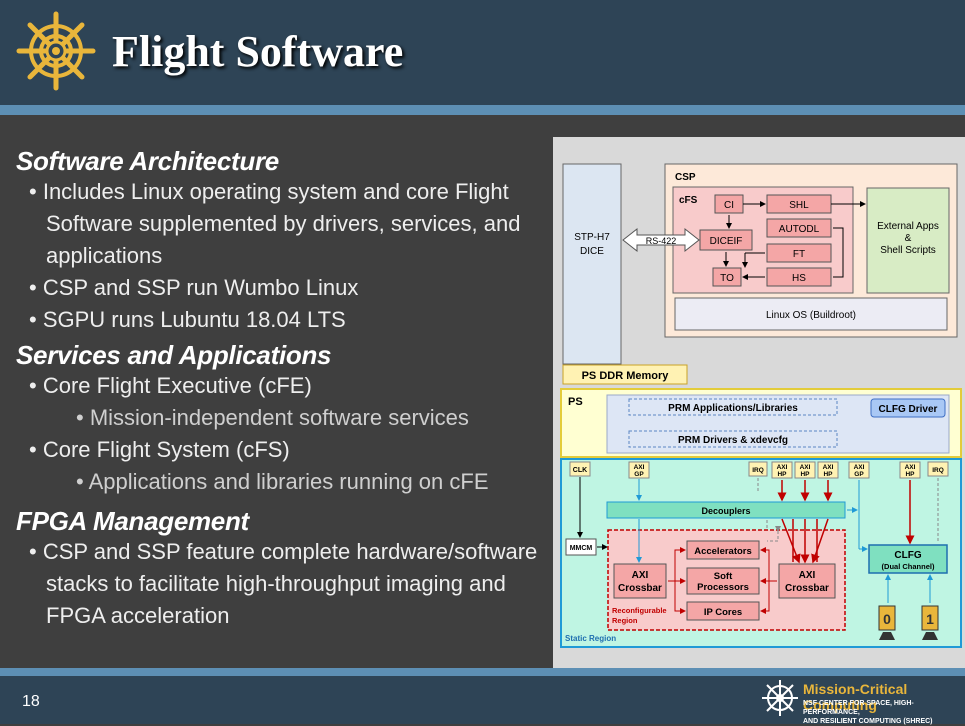  I want to click on org-subtitle-line2: AND RESILIENT COMPUTING (SHREC), so click(868, 721).